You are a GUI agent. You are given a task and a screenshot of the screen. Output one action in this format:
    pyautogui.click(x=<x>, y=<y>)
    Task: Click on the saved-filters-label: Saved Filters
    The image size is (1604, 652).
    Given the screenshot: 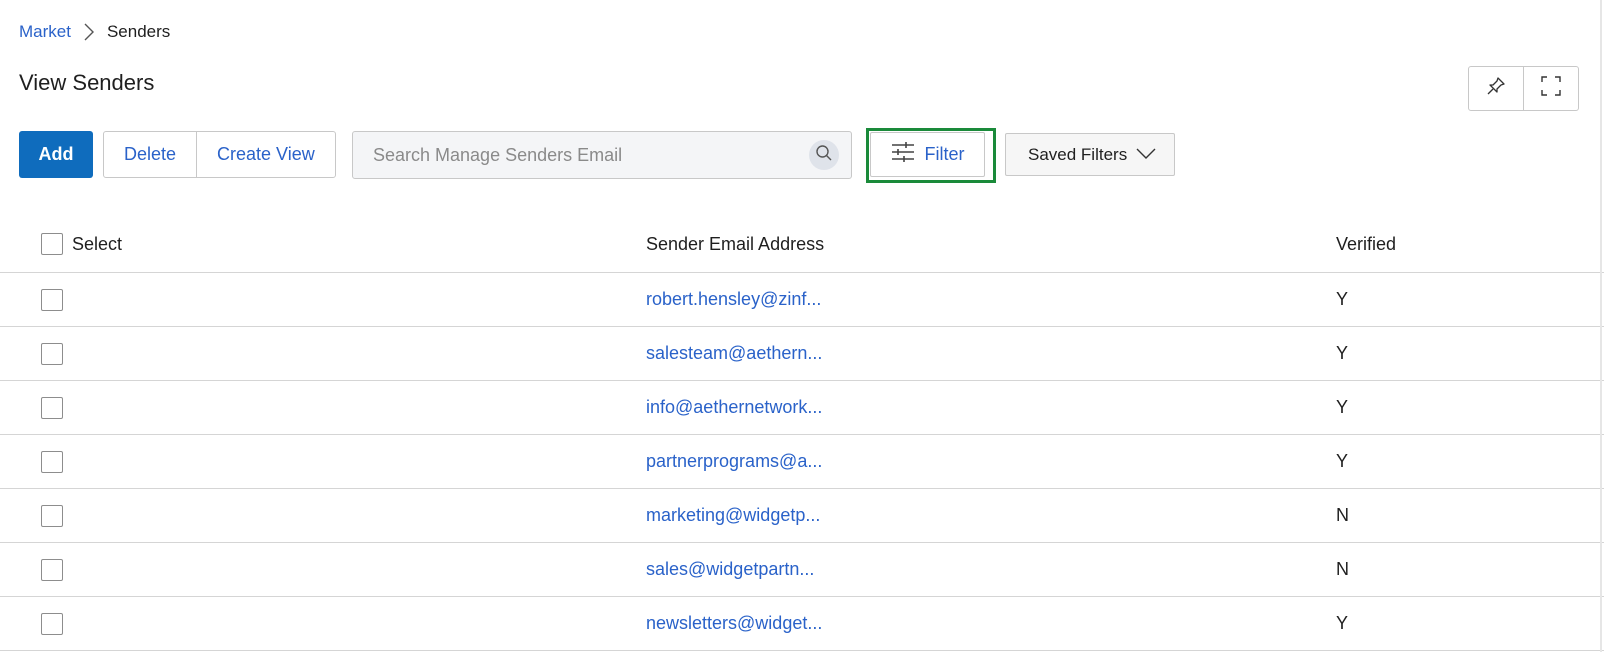 What is the action you would take?
    pyautogui.click(x=1078, y=154)
    